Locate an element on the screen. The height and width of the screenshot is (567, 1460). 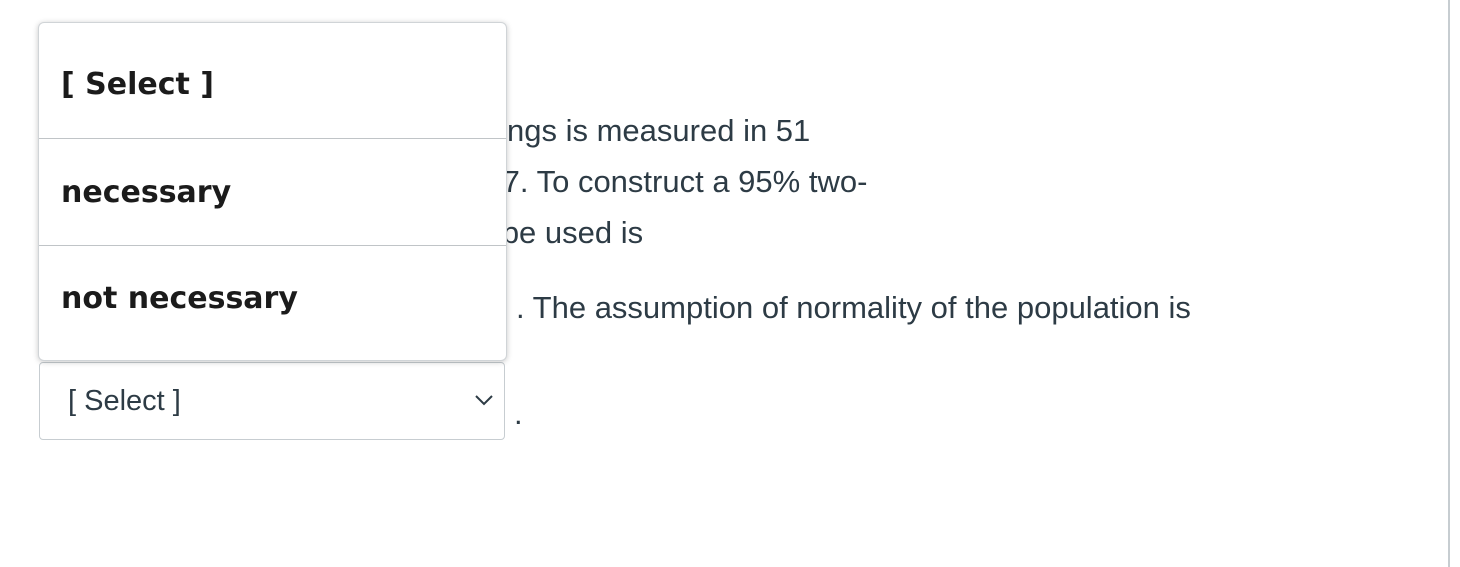
option-select-placeholder: [ Select ] is located at coordinates (272, 81).